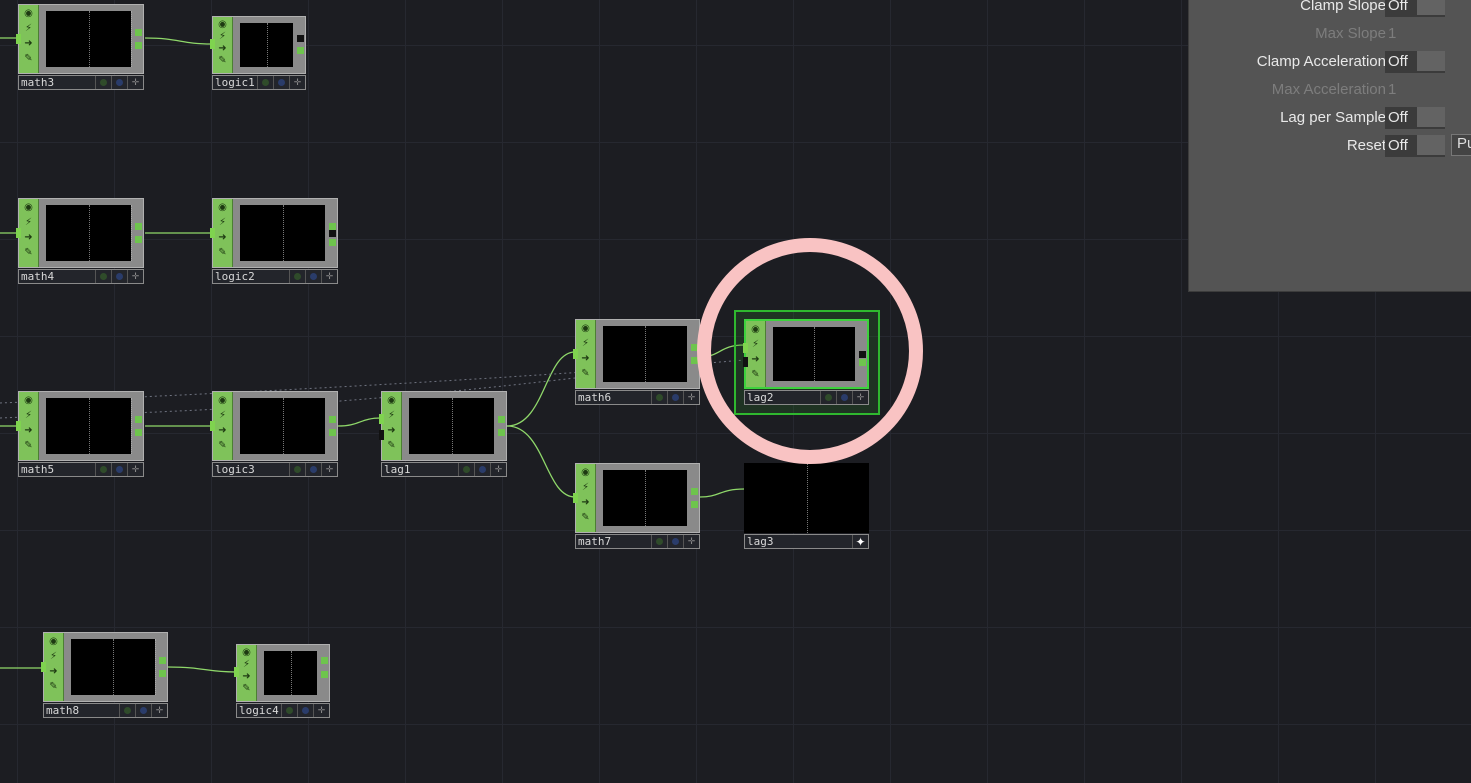  I want to click on pulse-button: Pu, so click(1461, 145).